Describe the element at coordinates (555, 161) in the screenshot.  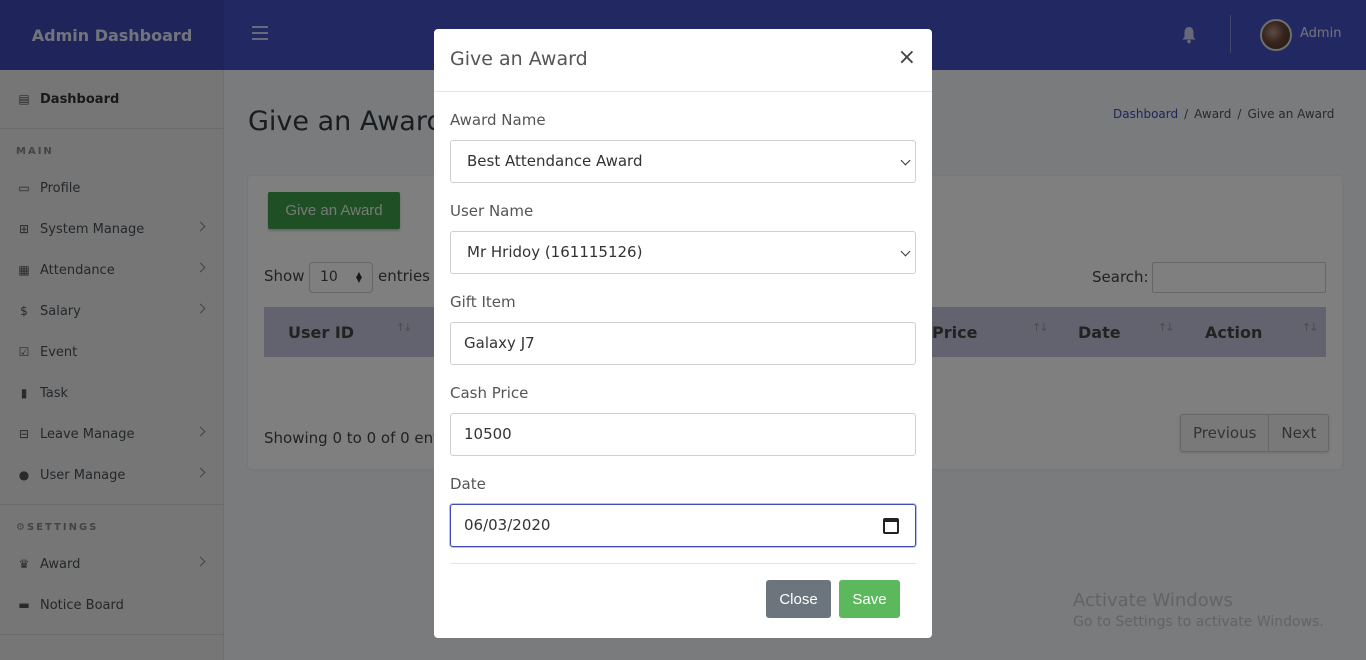
I see `award-name-value: Best Attendance Award` at that location.